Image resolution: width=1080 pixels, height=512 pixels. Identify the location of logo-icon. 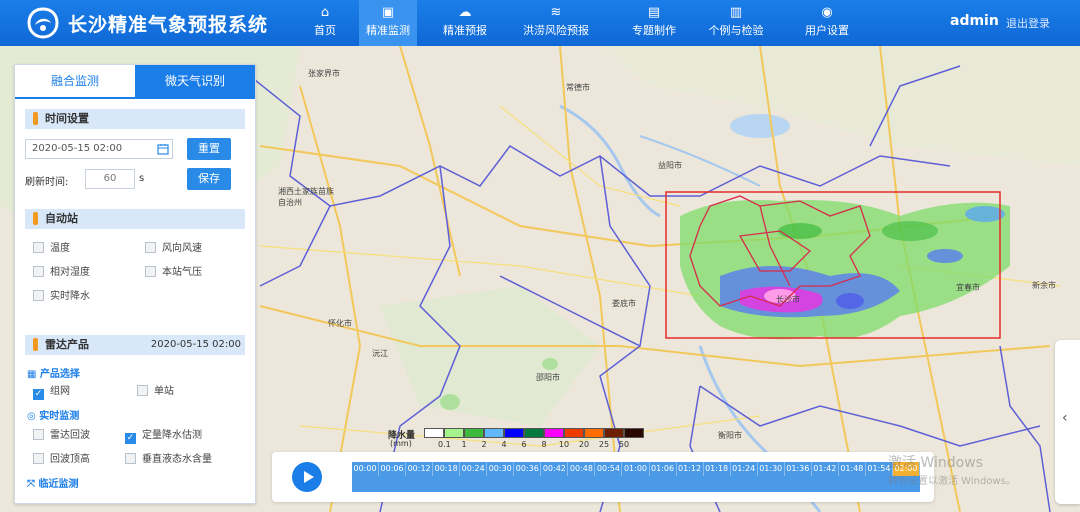
(43, 23).